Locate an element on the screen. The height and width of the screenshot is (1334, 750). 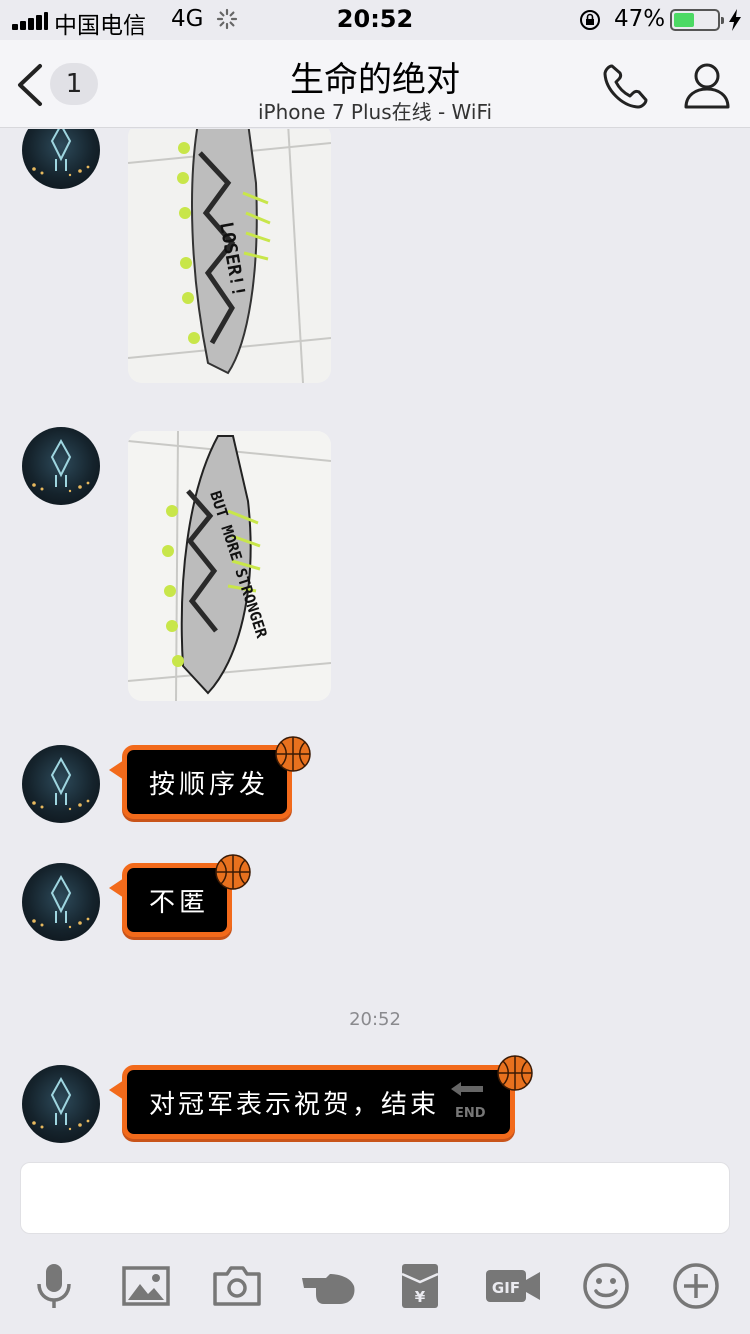
emoji-icon is located at coordinates (606, 1286).